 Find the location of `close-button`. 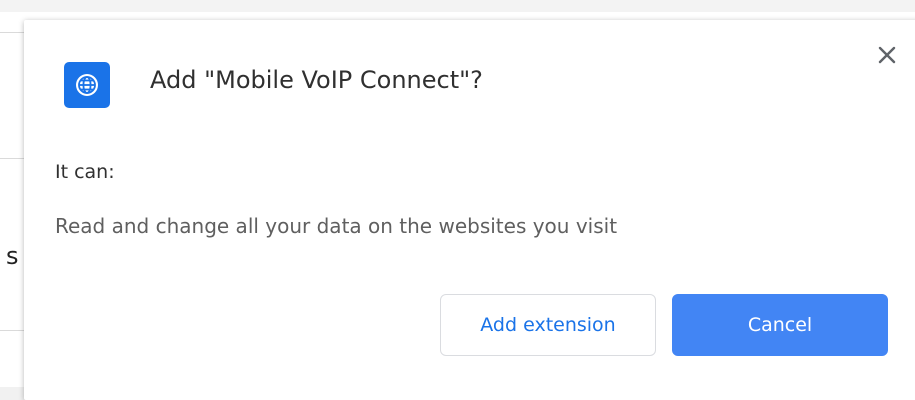

close-button is located at coordinates (887, 55).